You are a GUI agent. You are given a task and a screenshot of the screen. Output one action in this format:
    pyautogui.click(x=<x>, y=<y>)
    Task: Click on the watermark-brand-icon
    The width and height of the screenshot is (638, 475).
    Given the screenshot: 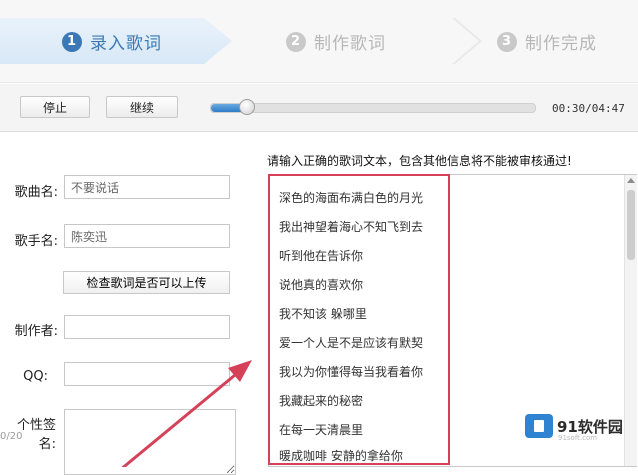 What is the action you would take?
    pyautogui.click(x=539, y=426)
    